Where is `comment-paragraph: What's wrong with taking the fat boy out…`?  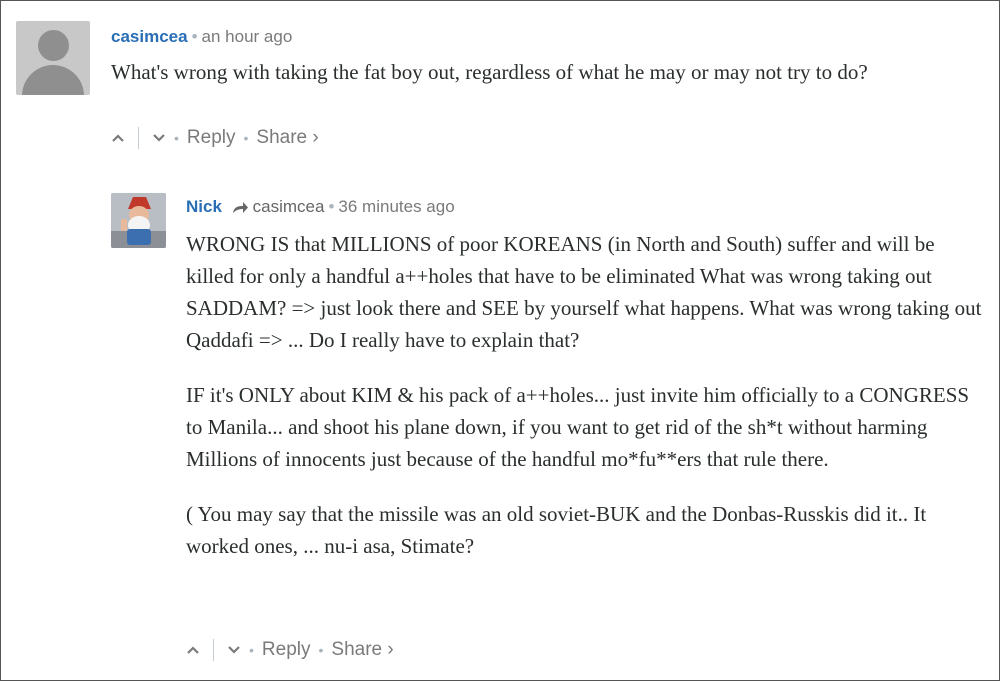
comment-paragraph: What's wrong with taking the fat boy out… is located at coordinates (489, 72).